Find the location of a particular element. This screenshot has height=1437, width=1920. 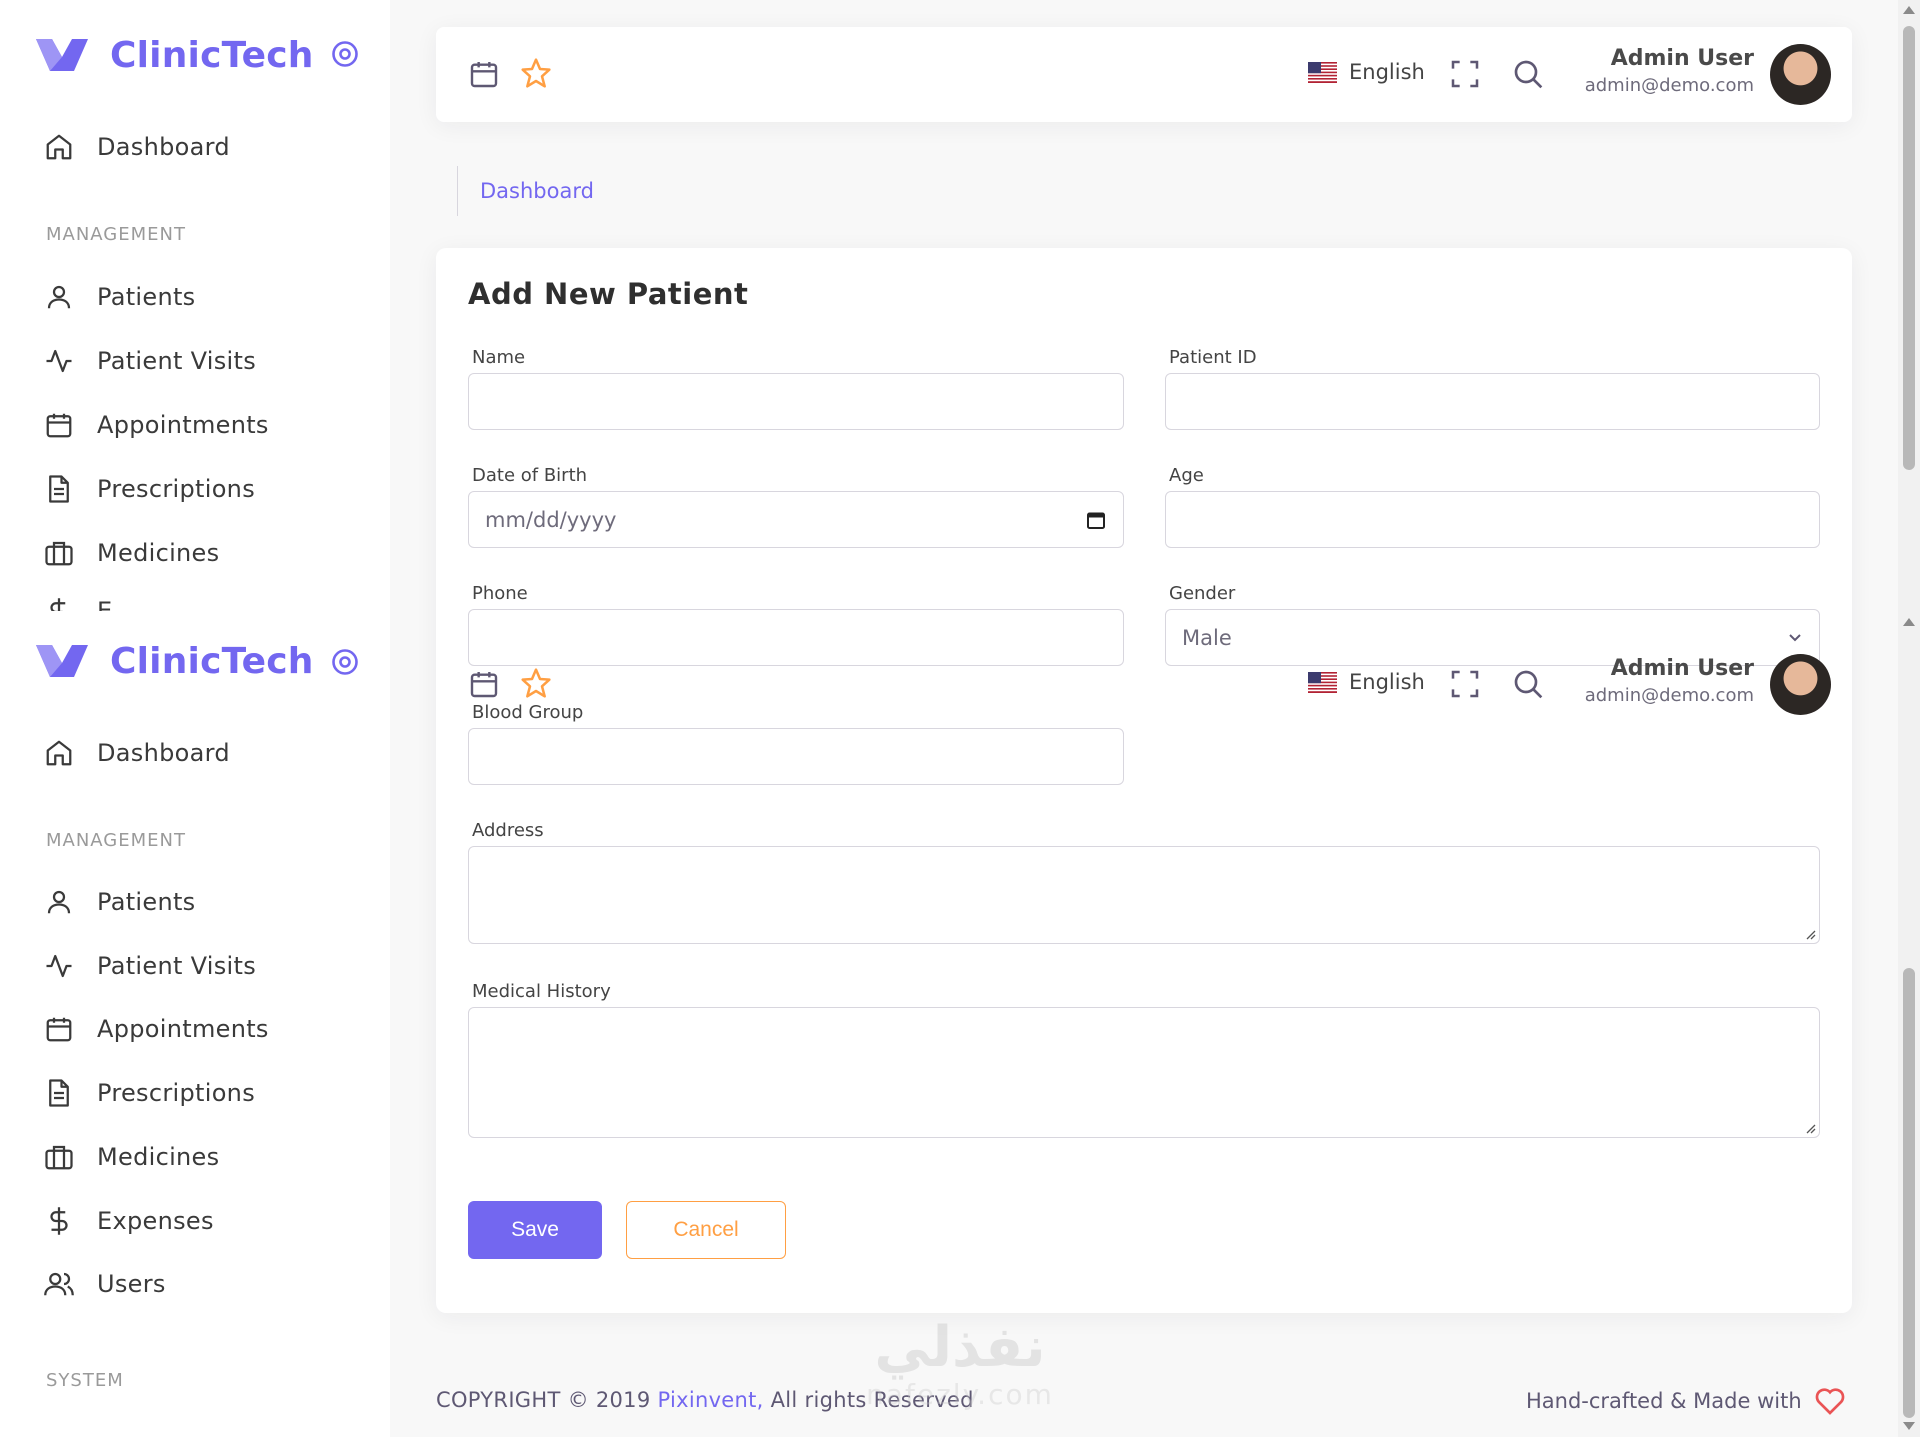

sidebar-item-label: E is located at coordinates (105, 604).